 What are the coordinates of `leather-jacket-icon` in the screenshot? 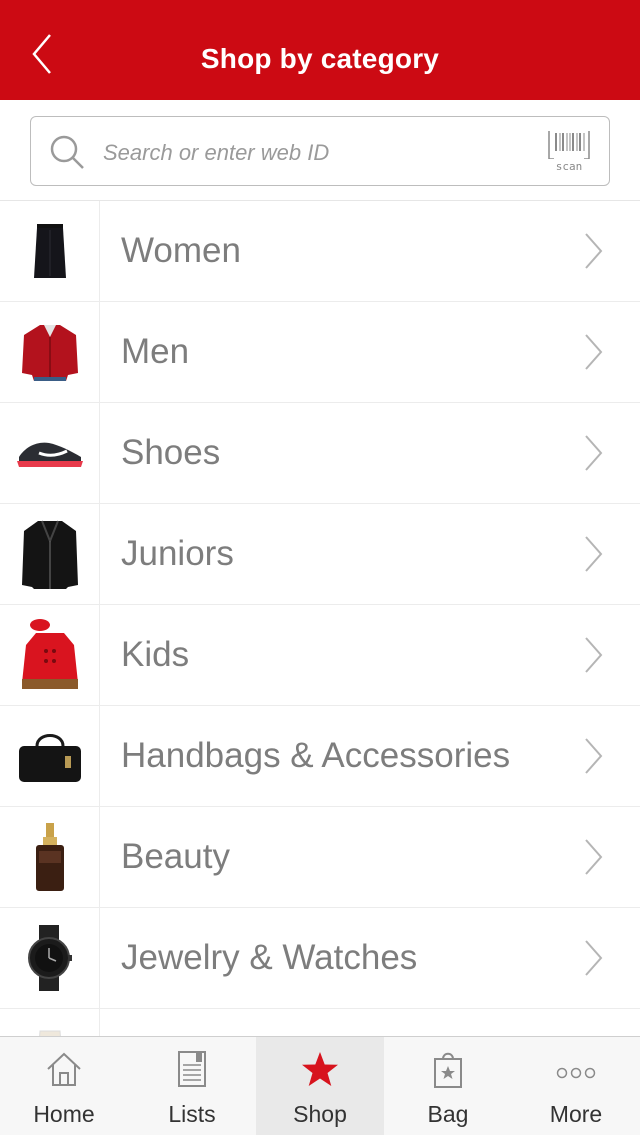 It's located at (49, 554).